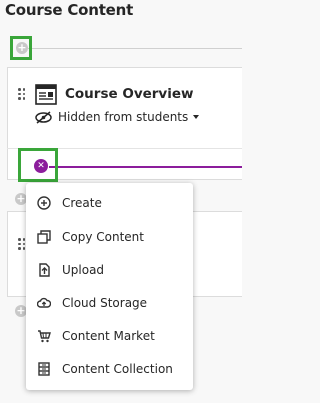 The height and width of the screenshot is (403, 320). What do you see at coordinates (123, 117) in the screenshot?
I see `visibility-label: Hidden from students` at bounding box center [123, 117].